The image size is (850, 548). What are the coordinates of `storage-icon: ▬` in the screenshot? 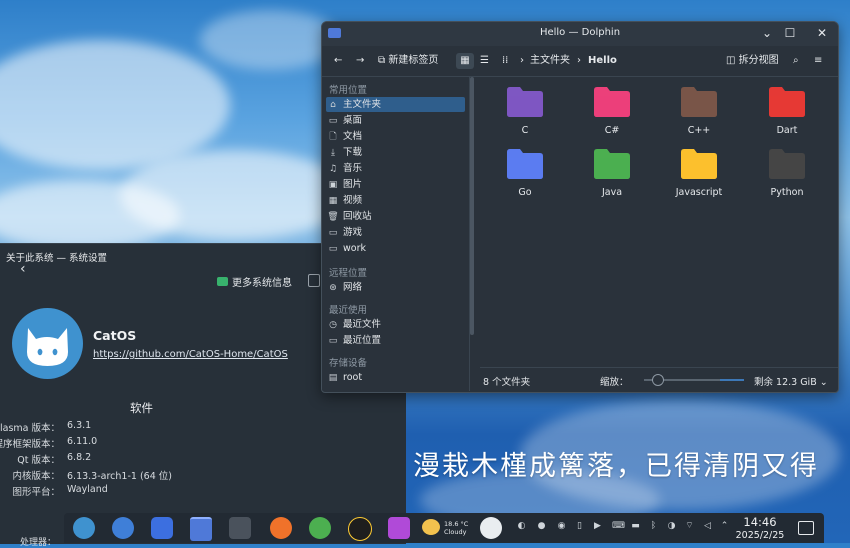 It's located at (635, 526).